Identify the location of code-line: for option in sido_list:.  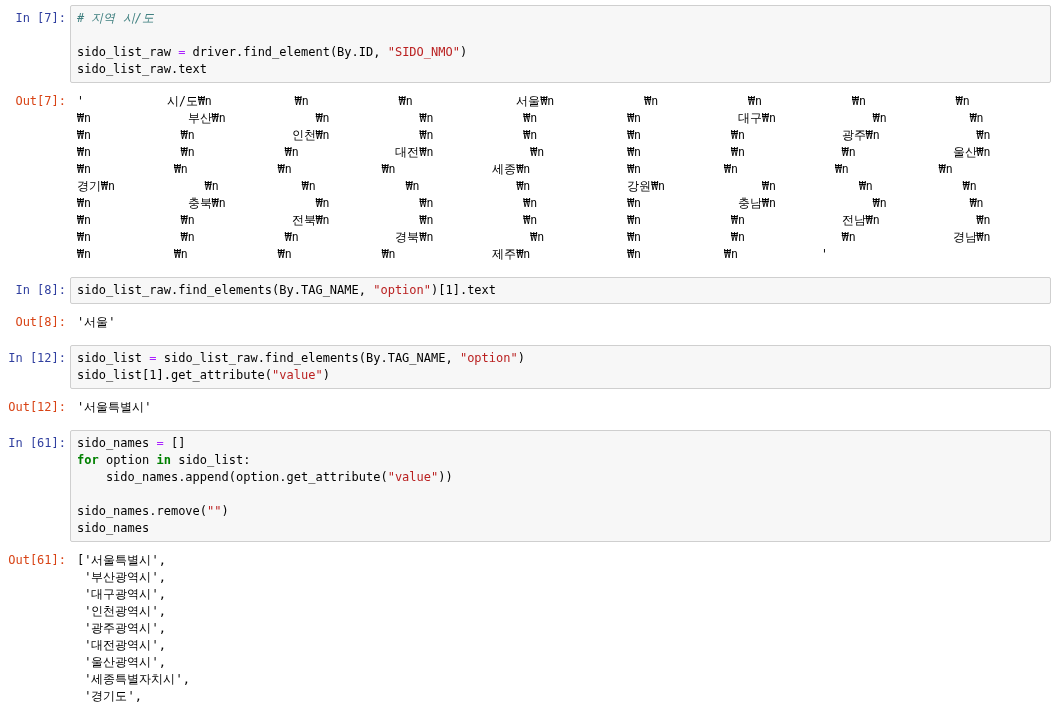
(164, 460).